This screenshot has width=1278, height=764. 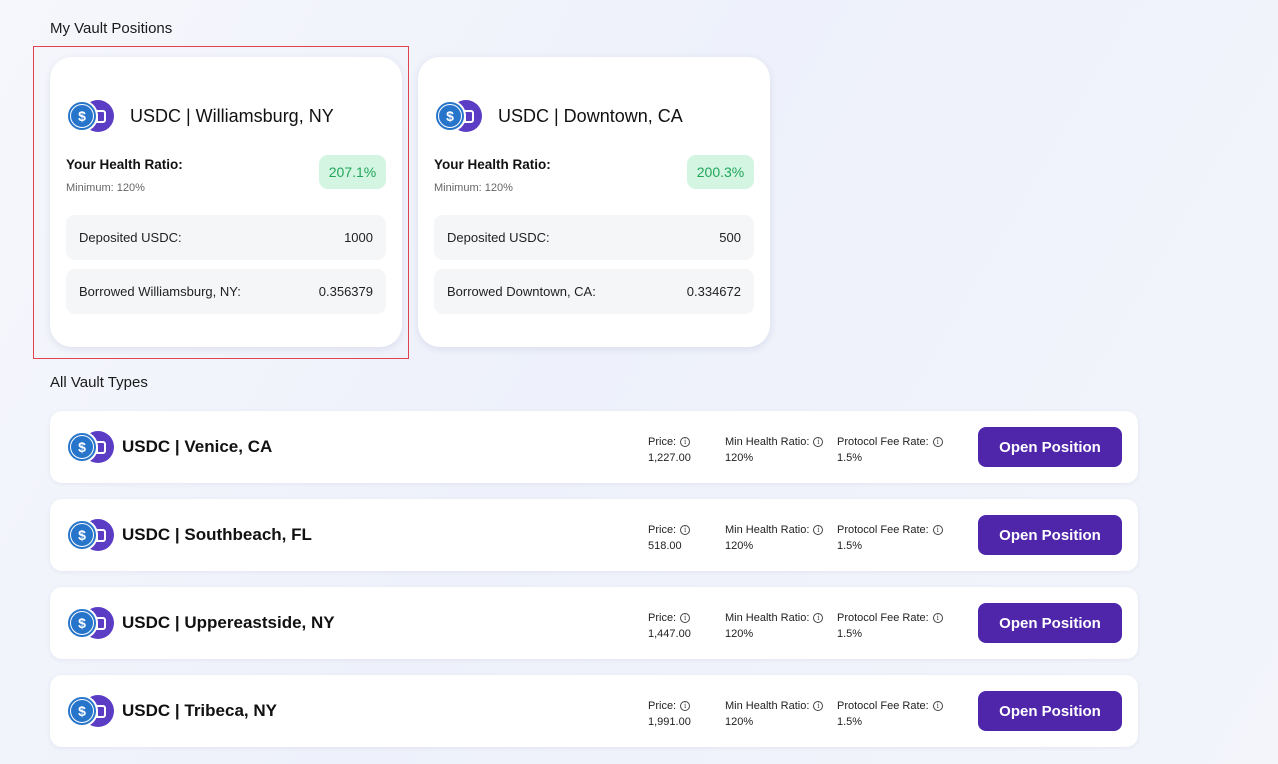 What do you see at coordinates (99, 382) in the screenshot?
I see `all-vault-types-heading: All Vault Types` at bounding box center [99, 382].